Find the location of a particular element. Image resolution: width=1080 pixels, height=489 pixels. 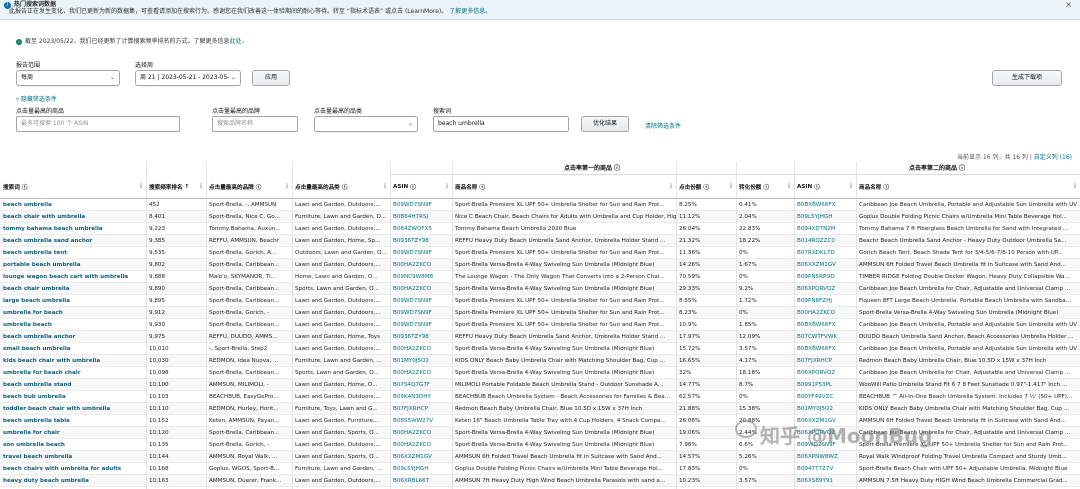

brand-input: 搜索品牌名称 is located at coordinates (255, 124).